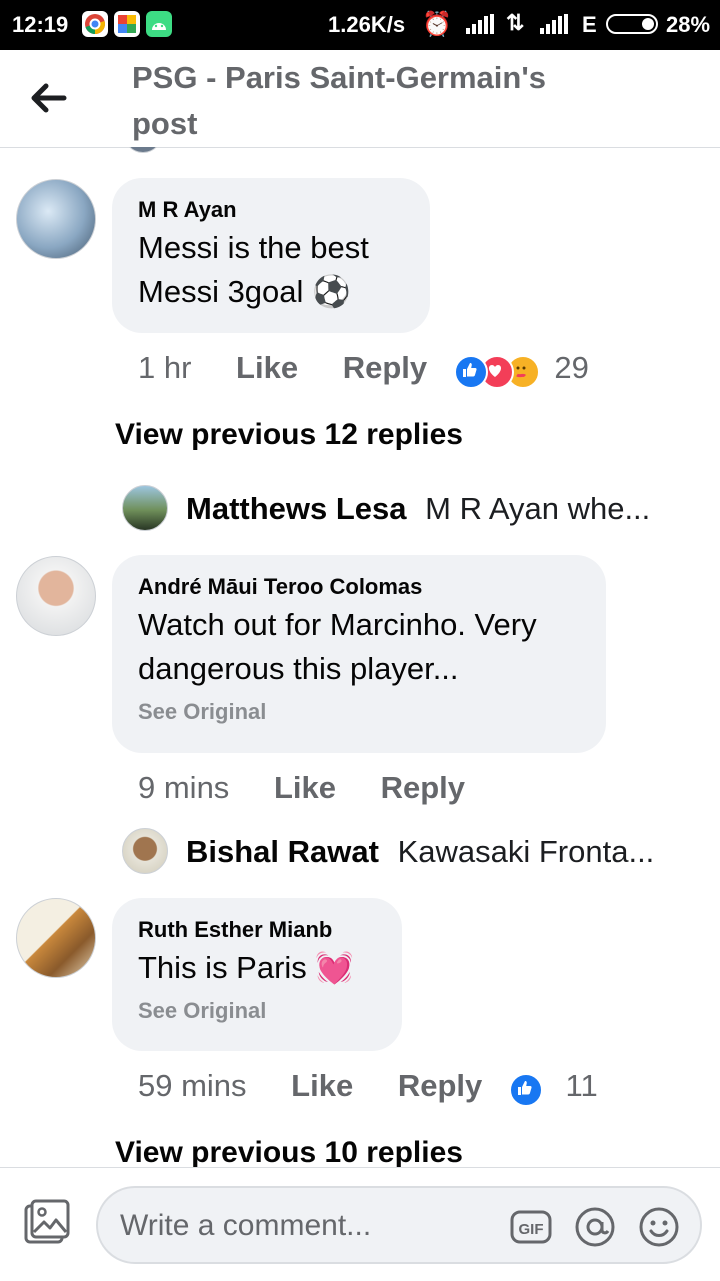 This screenshot has width=720, height=1281. I want to click on comment-author: M R Ayan, so click(271, 210).